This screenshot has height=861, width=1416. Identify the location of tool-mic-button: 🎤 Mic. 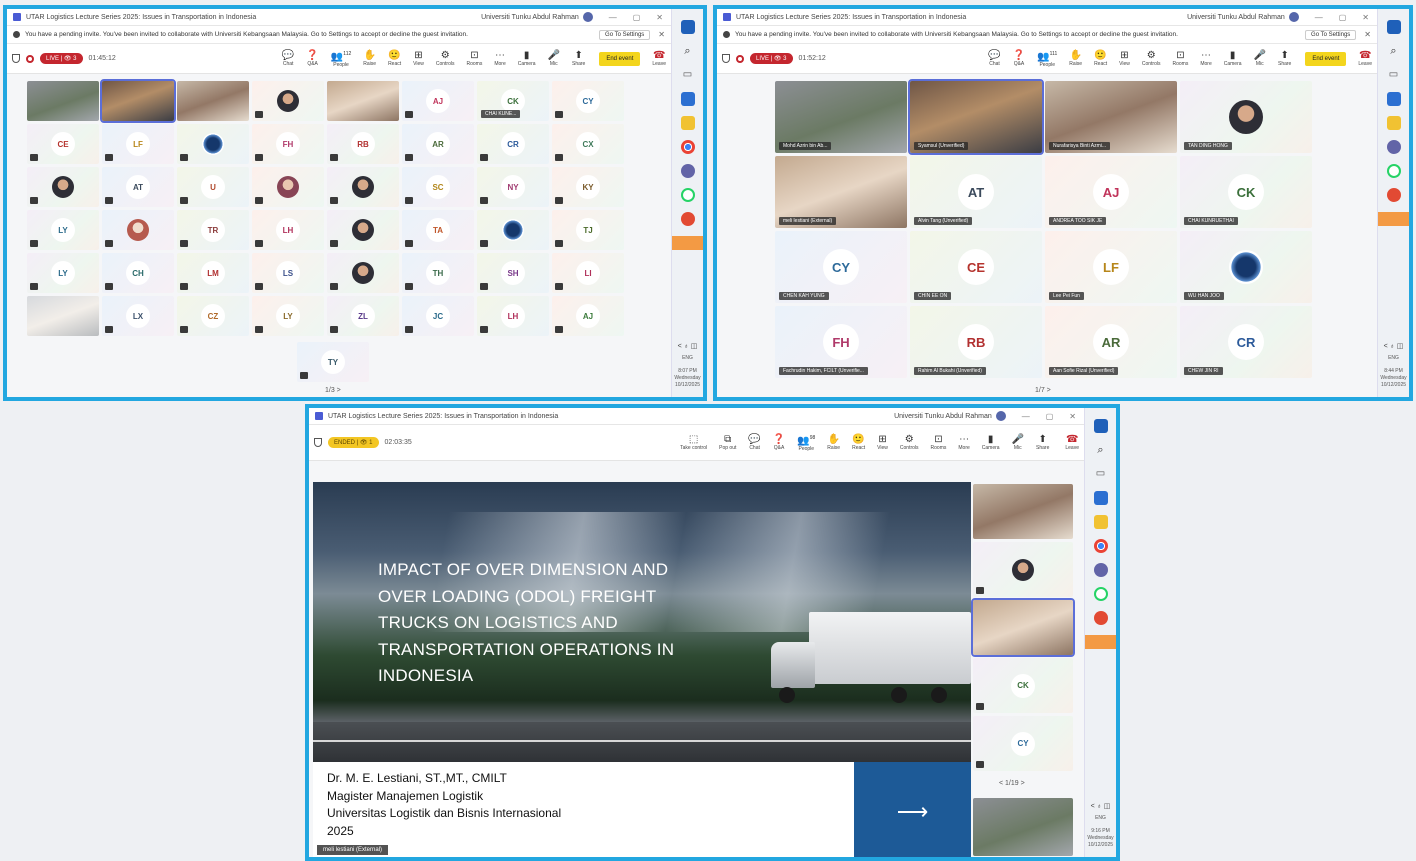
(1018, 442).